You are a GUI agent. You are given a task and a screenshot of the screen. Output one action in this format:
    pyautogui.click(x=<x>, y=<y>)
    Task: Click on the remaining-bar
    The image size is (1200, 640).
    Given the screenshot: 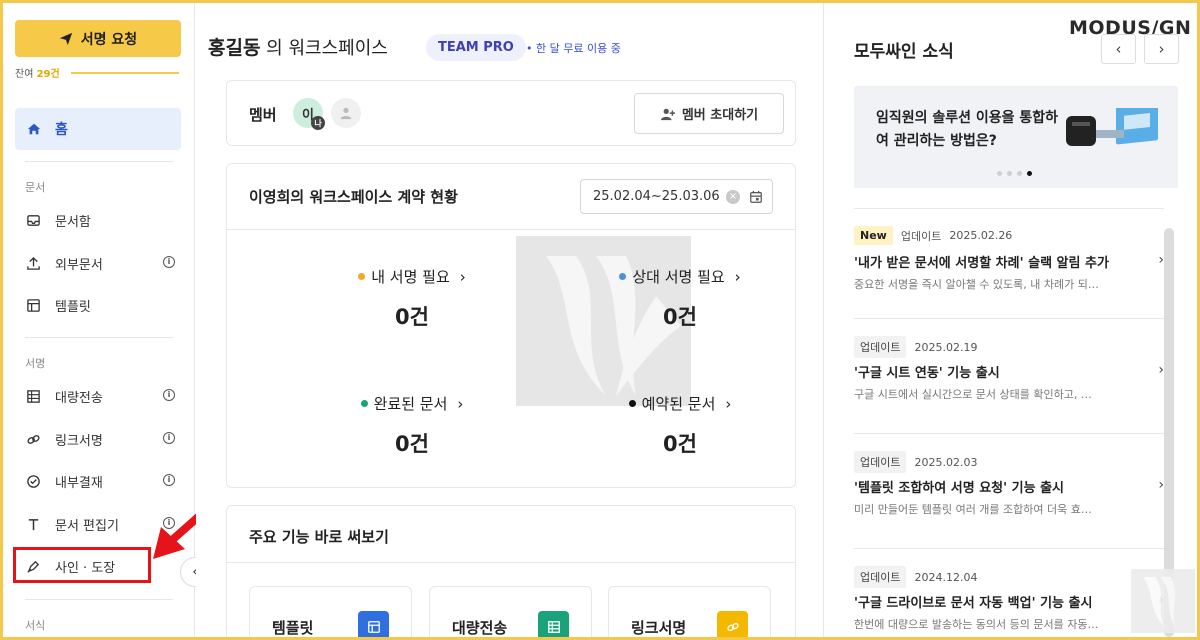 What is the action you would take?
    pyautogui.click(x=125, y=73)
    